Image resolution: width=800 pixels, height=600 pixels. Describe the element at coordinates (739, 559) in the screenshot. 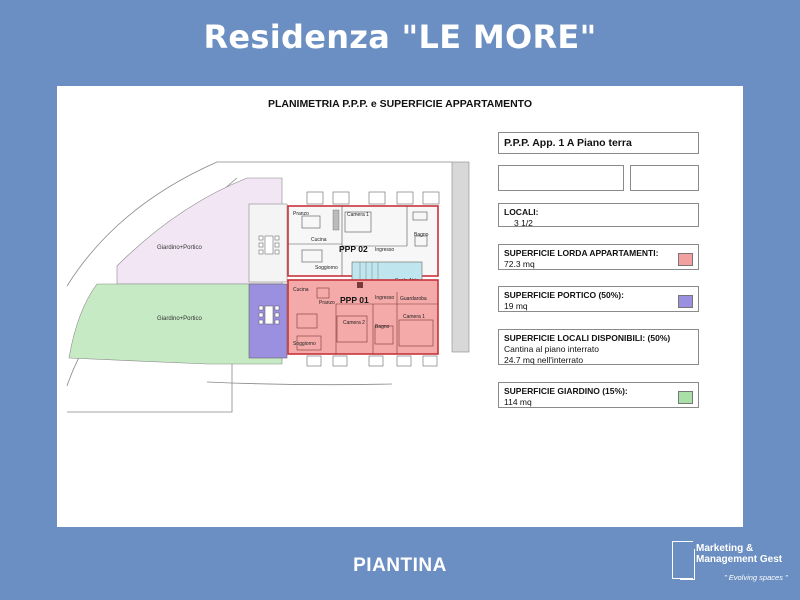

I see `logo-line2: Management Gest` at that location.